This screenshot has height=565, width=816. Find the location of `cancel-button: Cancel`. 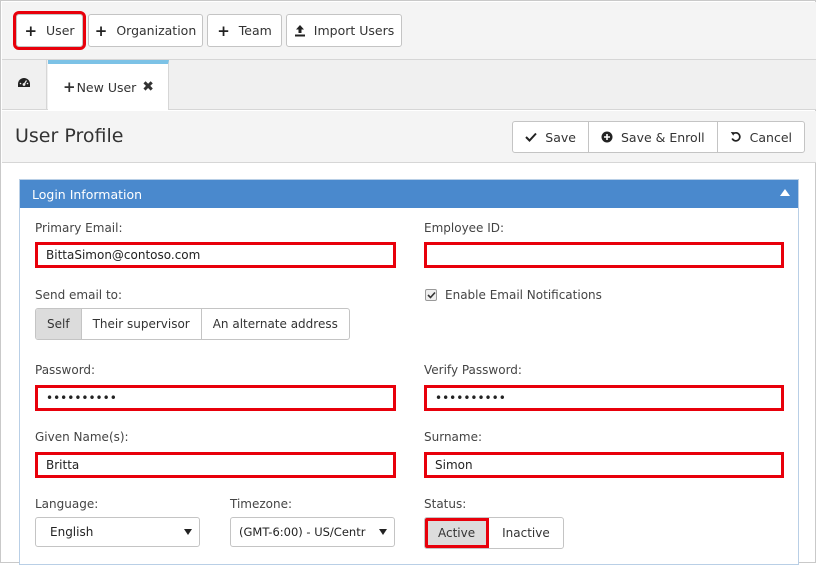

cancel-button: Cancel is located at coordinates (761, 137).